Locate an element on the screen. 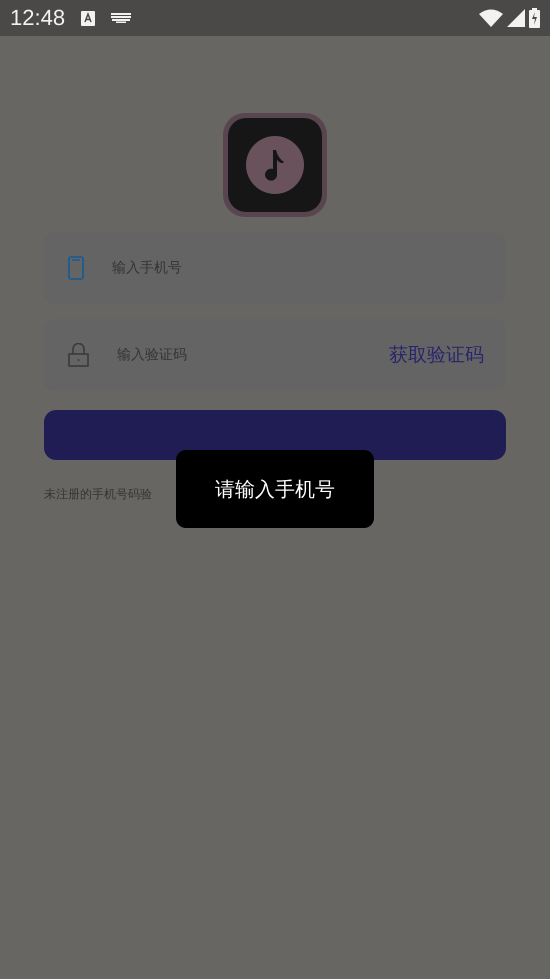 The image size is (550, 979). signal-icon is located at coordinates (516, 18).